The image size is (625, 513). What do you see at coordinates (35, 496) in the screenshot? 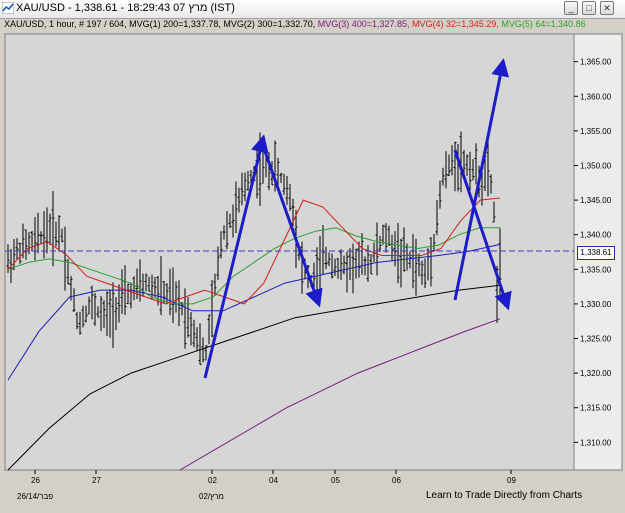
I see `date-label-left: 26/14/פבר` at bounding box center [35, 496].